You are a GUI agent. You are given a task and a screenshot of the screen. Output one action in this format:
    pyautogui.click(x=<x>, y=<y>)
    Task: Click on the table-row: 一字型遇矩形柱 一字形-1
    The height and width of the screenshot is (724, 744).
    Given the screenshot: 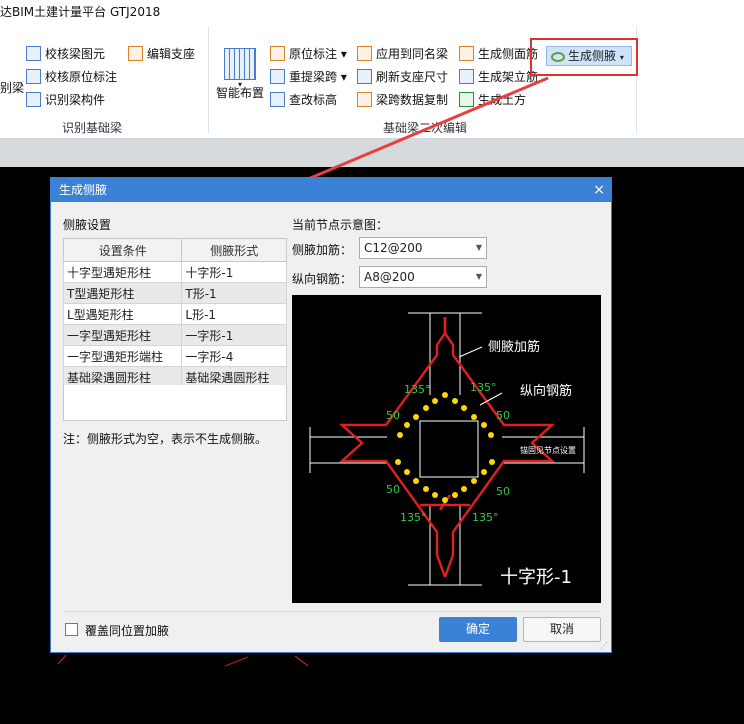 What is the action you would take?
    pyautogui.click(x=174, y=335)
    